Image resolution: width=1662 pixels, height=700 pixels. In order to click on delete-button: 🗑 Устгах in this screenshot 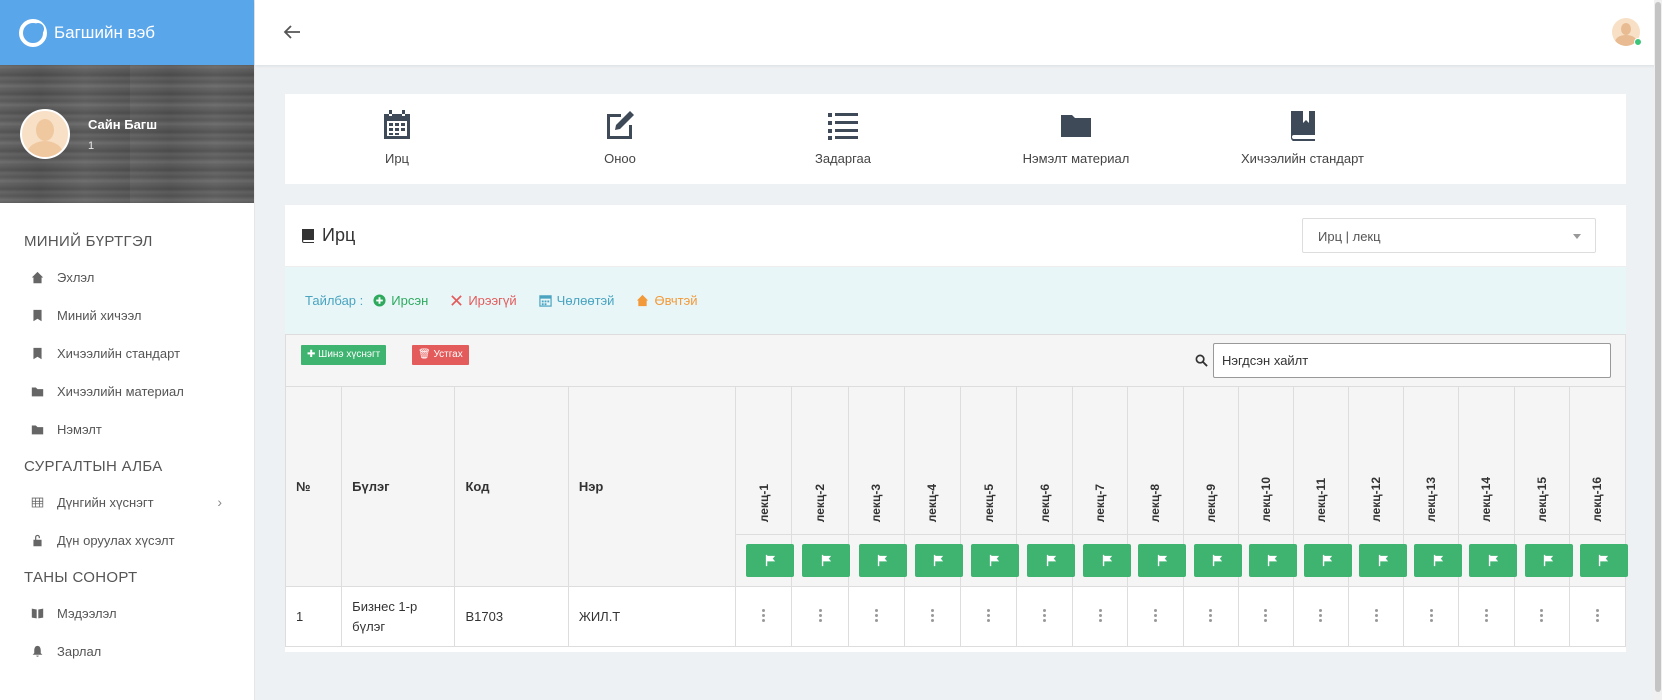, I will do `click(440, 355)`.